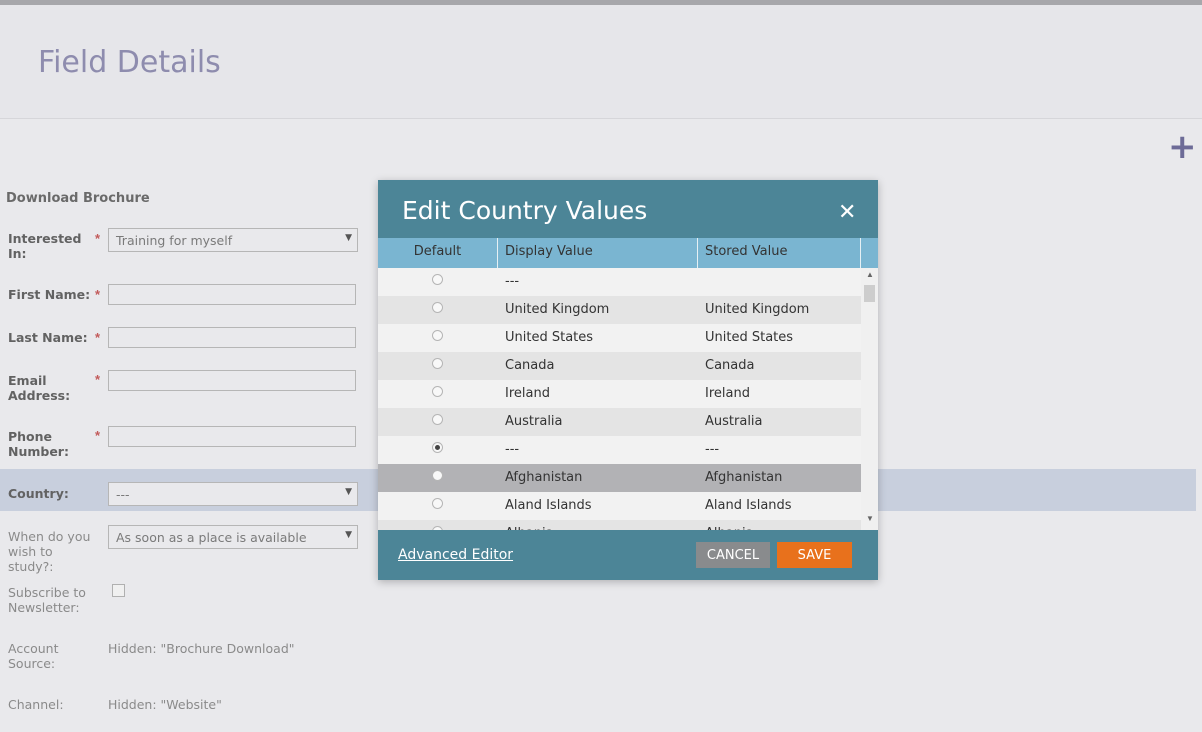 The image size is (1202, 732). I want to click on stored-value-cell: Canada, so click(729, 365).